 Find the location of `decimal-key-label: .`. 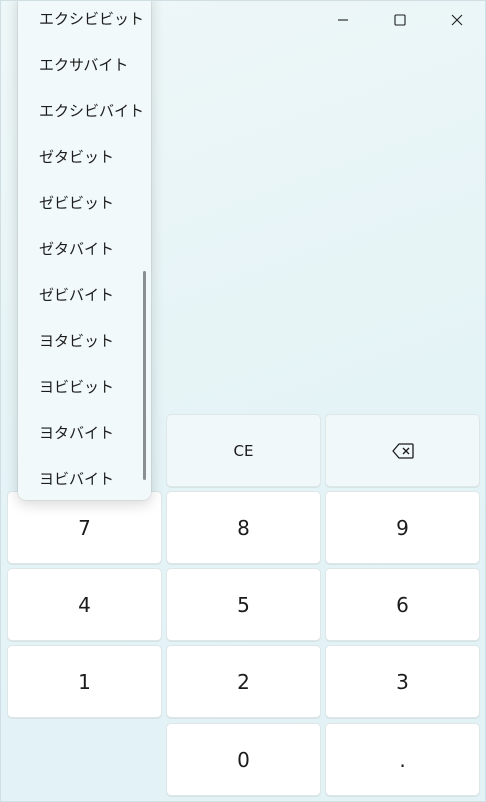

decimal-key-label: . is located at coordinates (402, 760).